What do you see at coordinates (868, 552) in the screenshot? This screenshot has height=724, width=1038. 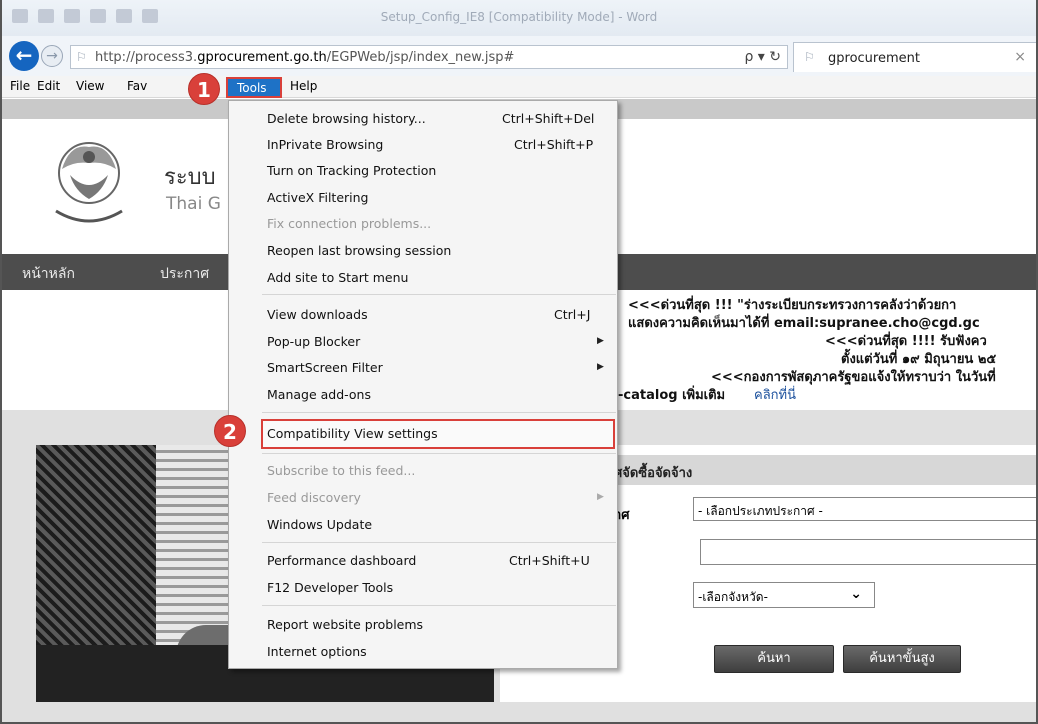 I see `keyword-input` at bounding box center [868, 552].